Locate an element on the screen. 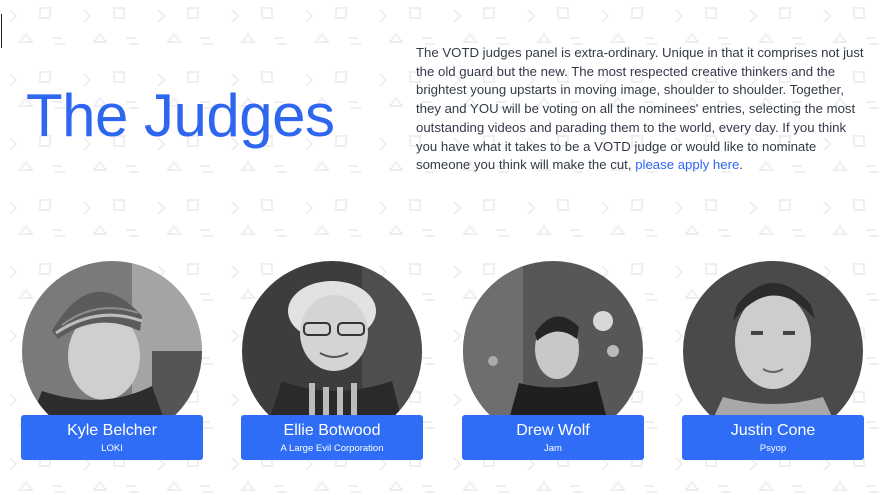 This screenshot has width=889, height=495. judge-org: Jam is located at coordinates (553, 448).